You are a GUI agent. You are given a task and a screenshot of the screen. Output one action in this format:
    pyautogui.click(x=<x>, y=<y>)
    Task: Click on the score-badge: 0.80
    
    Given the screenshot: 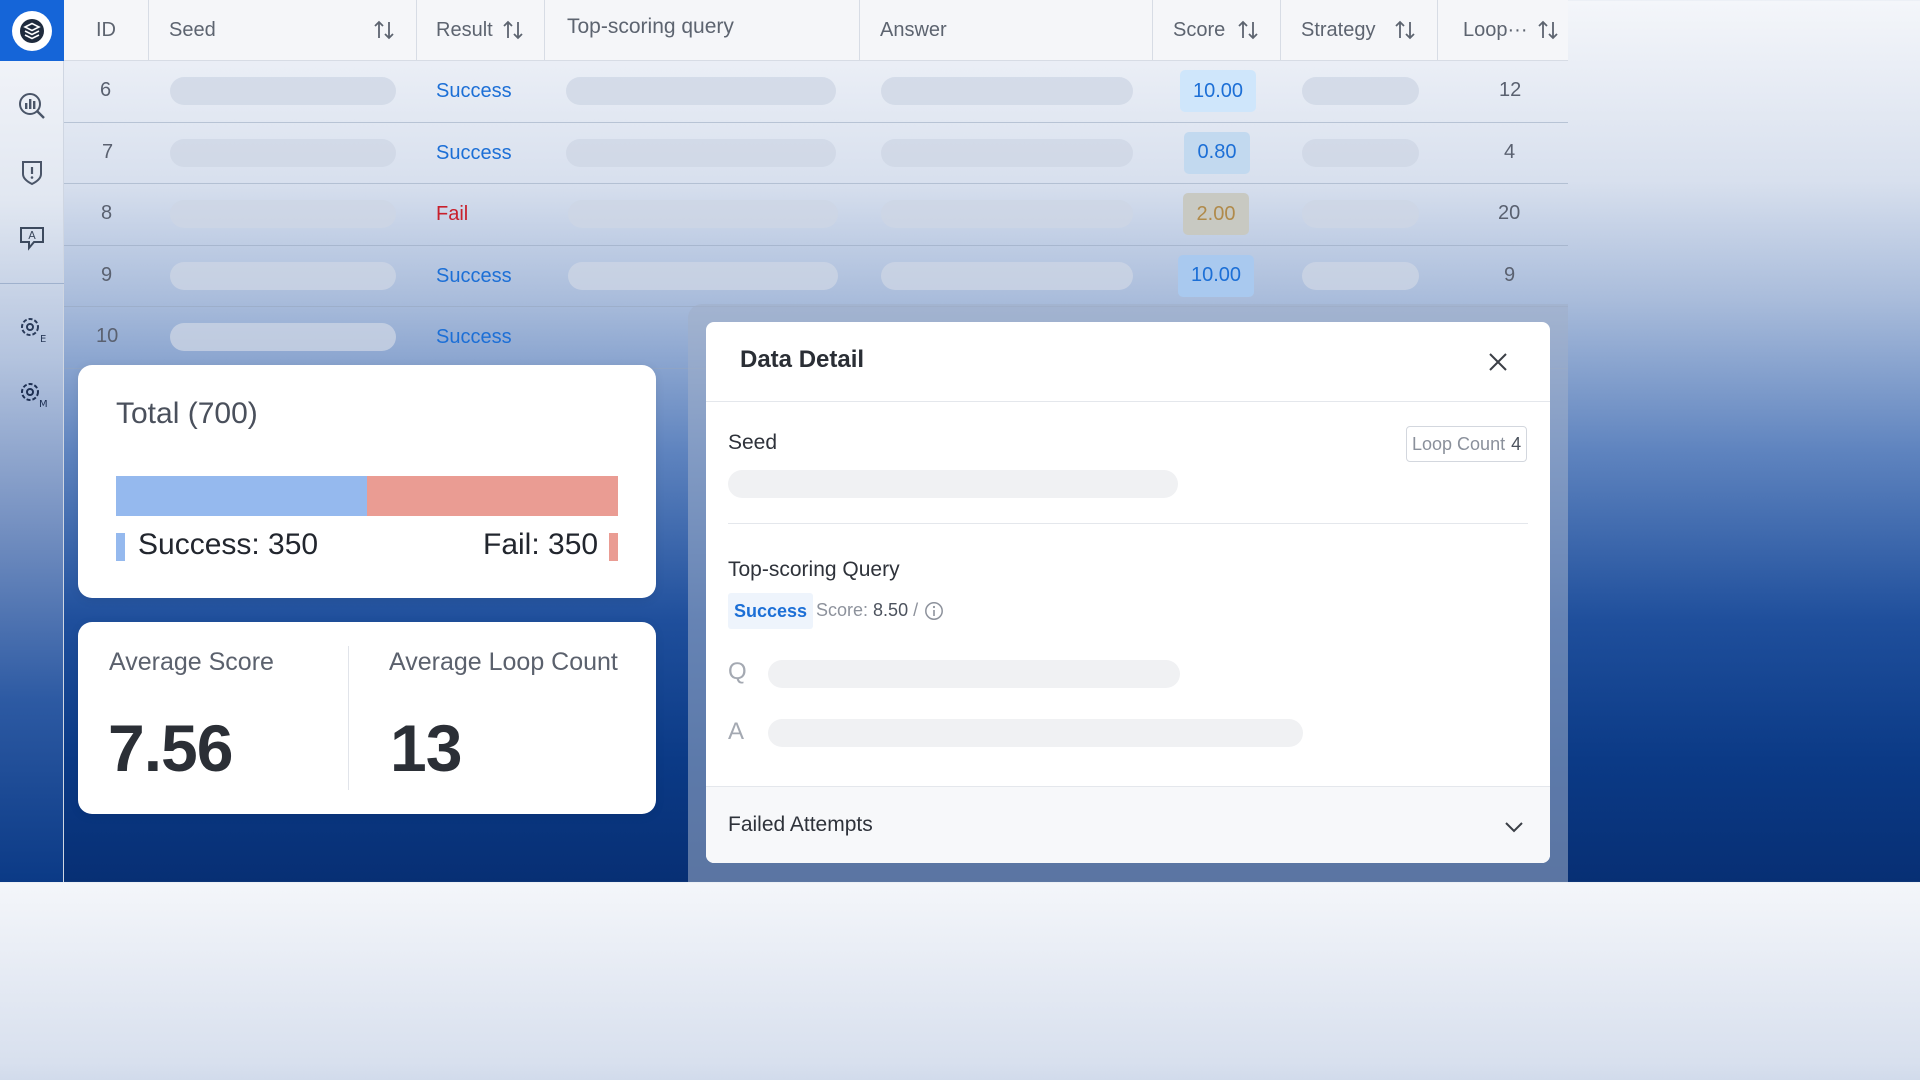 What is the action you would take?
    pyautogui.click(x=1217, y=152)
    